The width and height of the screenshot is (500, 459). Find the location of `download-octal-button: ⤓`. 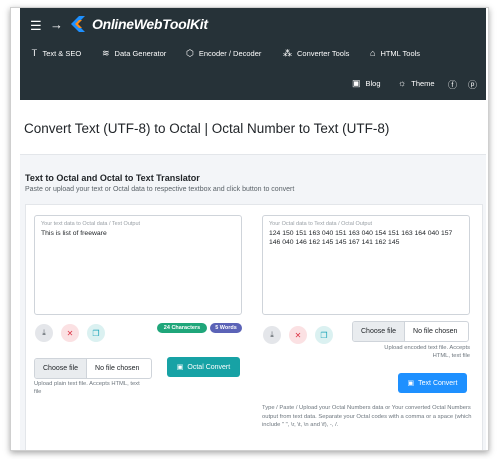

download-octal-button: ⤓ is located at coordinates (272, 335).